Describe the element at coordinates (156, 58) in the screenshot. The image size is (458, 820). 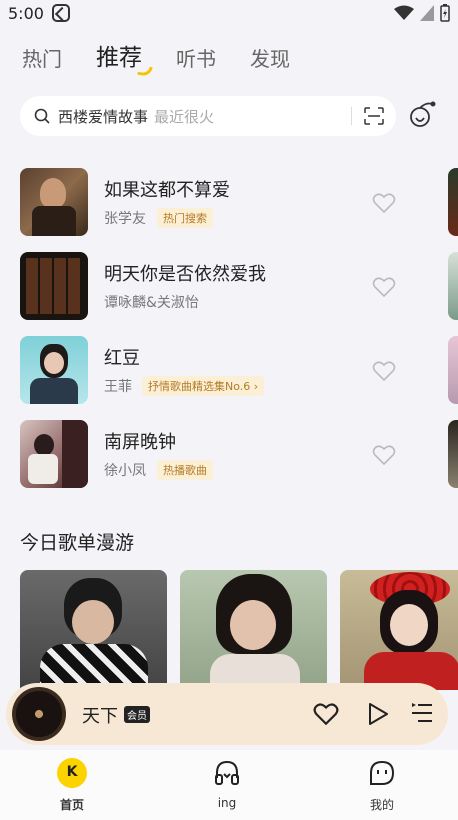
I see `top-tabs: 热门 推荐 听书 发现` at that location.